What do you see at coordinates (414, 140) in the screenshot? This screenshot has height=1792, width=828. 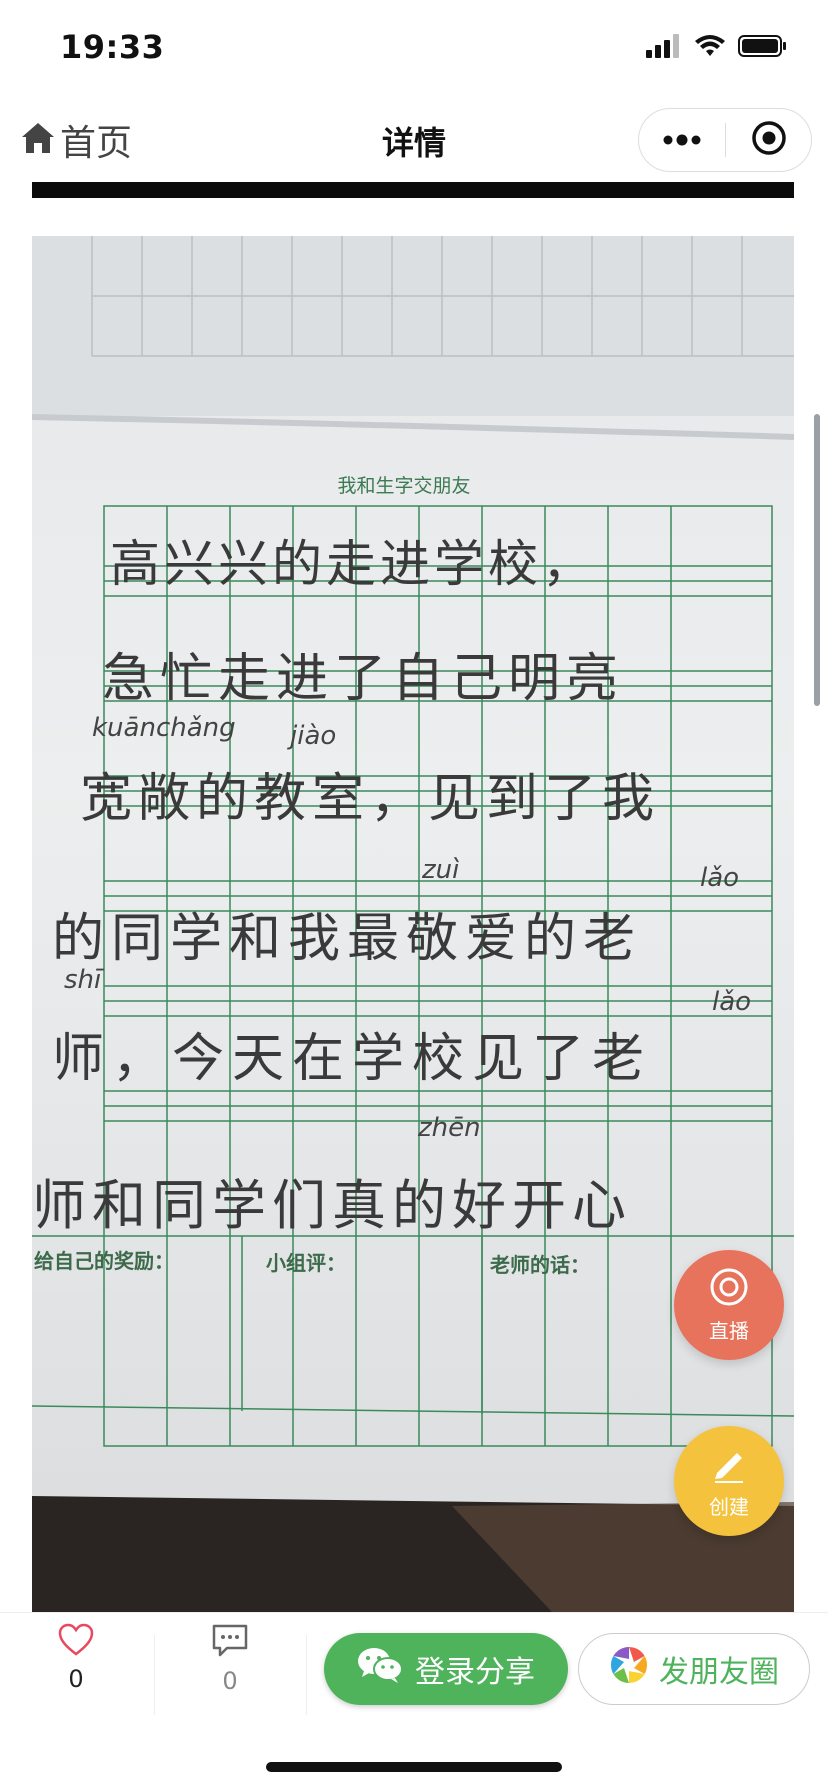 I see `nav-bar: 首页 详情` at bounding box center [414, 140].